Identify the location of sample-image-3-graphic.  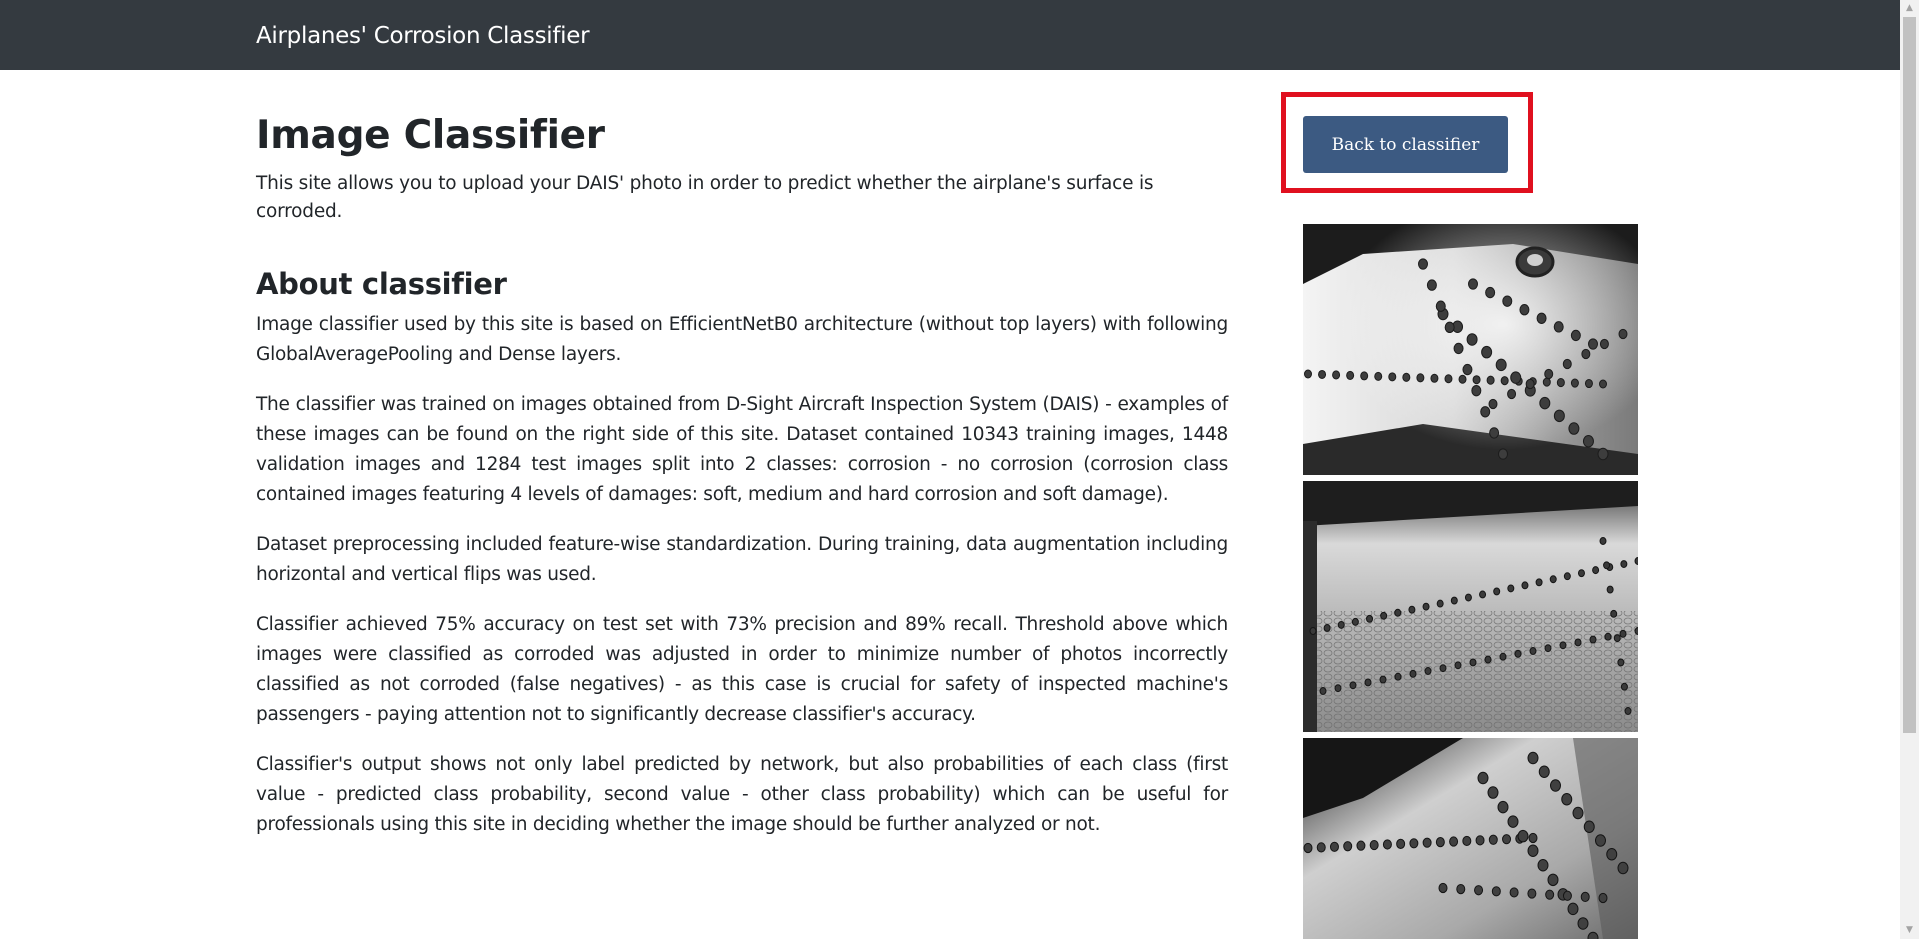
(1470, 838).